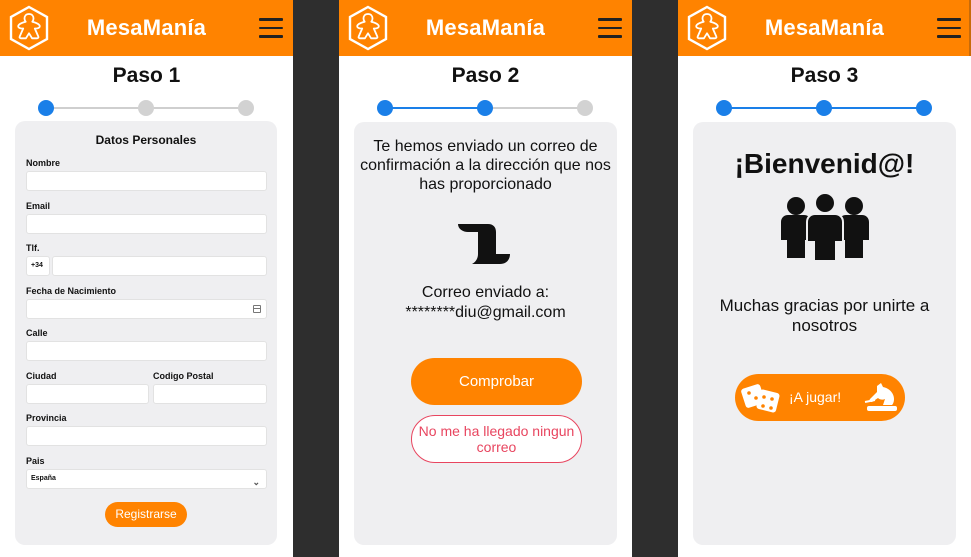 This screenshot has height=557, width=971. Describe the element at coordinates (146, 224) in the screenshot. I see `email-input` at that location.